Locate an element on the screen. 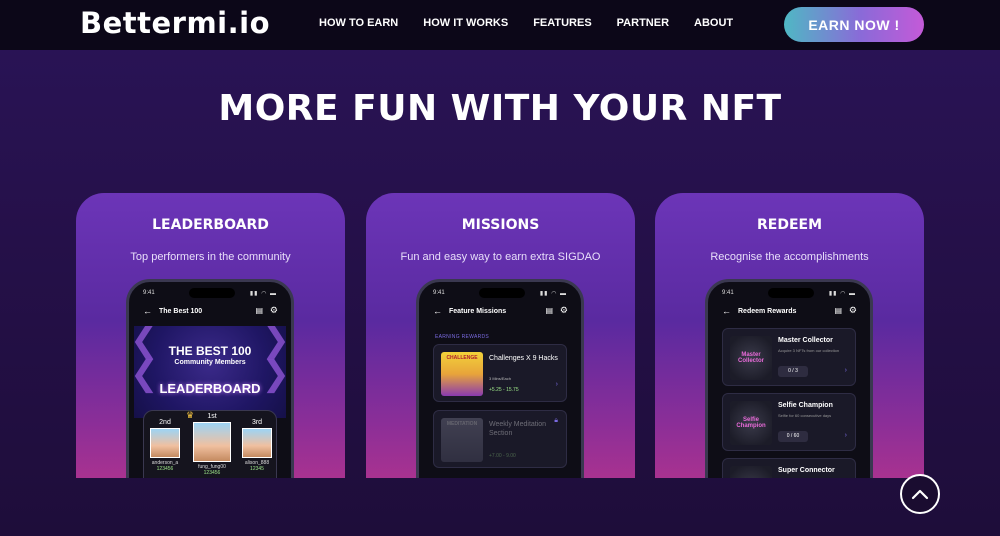 This screenshot has height=536, width=1000. thumbnail-label: Master Collector is located at coordinates (750, 358).